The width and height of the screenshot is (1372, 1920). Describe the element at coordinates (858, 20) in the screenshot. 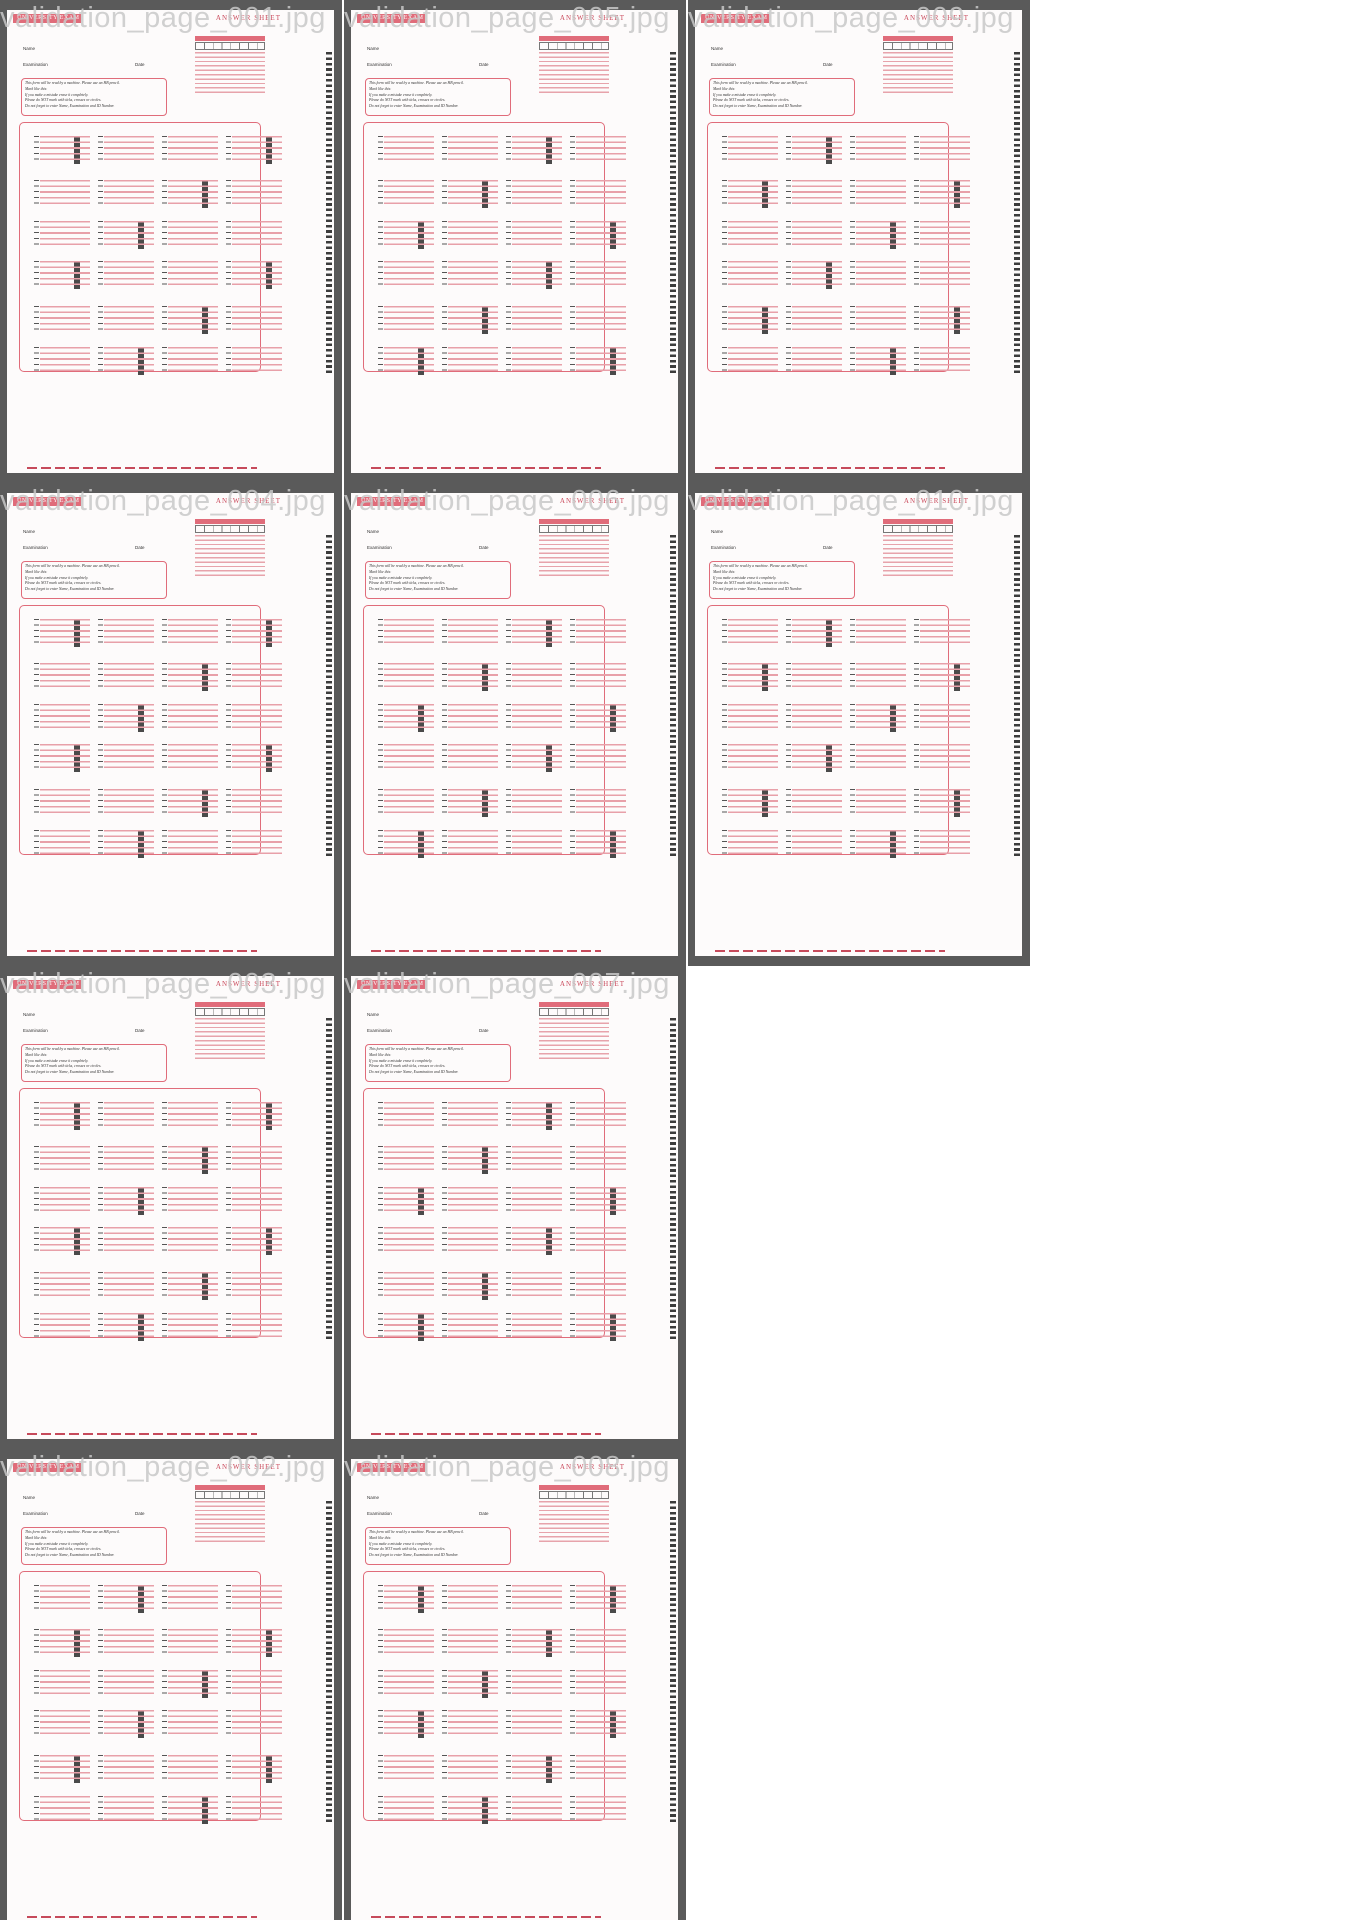

I see `sheet-header: UNIVERSITY EXAM ANSWER SHEET` at that location.